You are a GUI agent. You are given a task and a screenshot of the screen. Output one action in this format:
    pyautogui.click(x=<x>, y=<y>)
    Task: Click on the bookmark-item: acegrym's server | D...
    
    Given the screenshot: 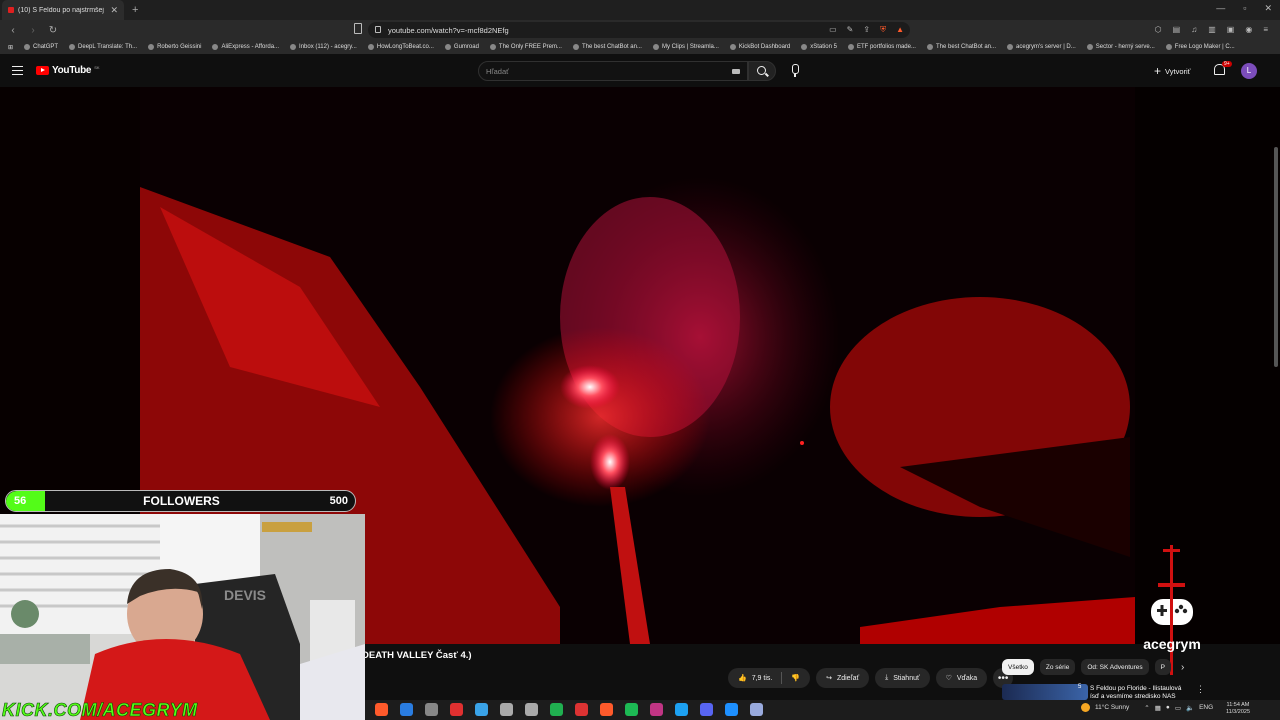 What is the action you would take?
    pyautogui.click(x=1041, y=47)
    